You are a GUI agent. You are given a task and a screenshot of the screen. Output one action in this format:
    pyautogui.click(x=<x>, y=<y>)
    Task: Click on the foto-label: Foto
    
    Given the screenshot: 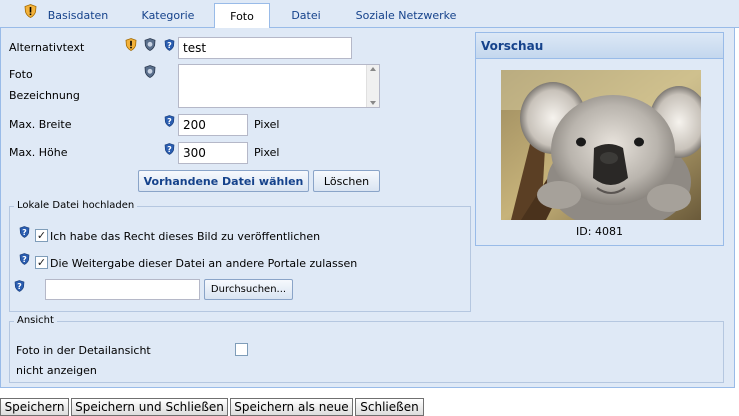 What is the action you would take?
    pyautogui.click(x=21, y=74)
    